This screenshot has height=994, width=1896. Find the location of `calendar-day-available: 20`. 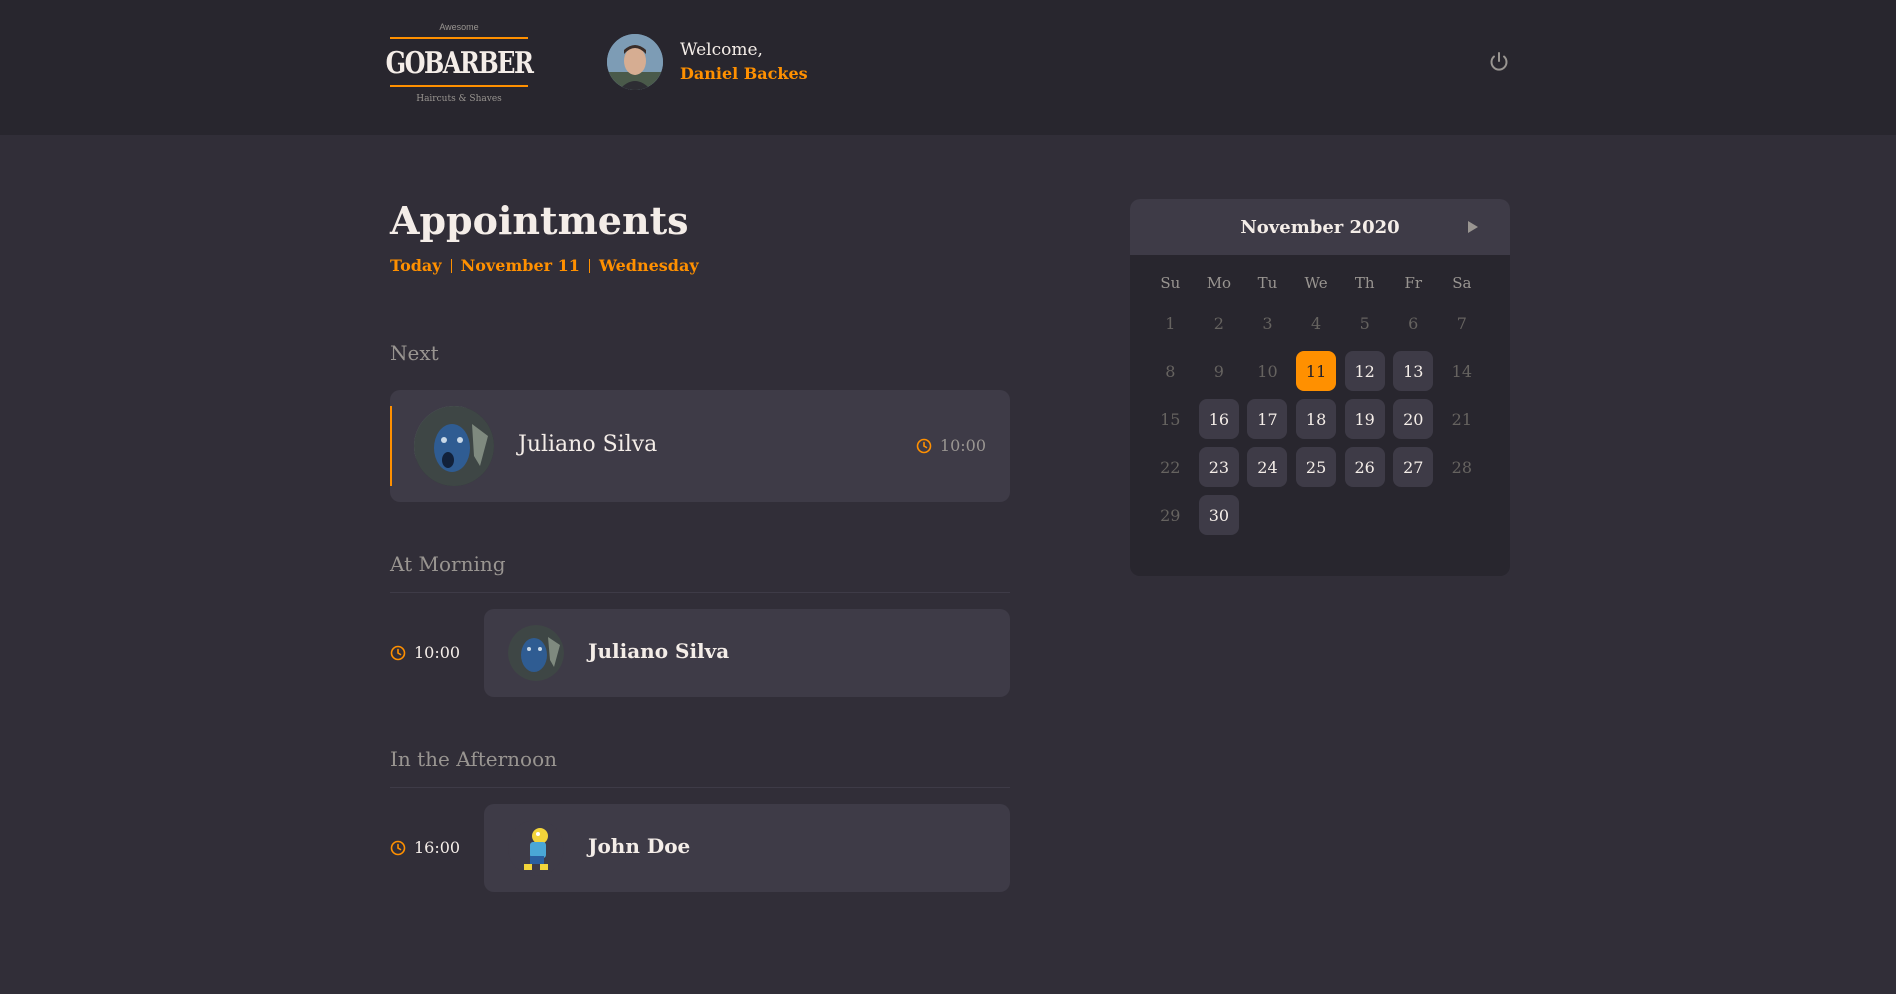

calendar-day-available: 20 is located at coordinates (1413, 419).